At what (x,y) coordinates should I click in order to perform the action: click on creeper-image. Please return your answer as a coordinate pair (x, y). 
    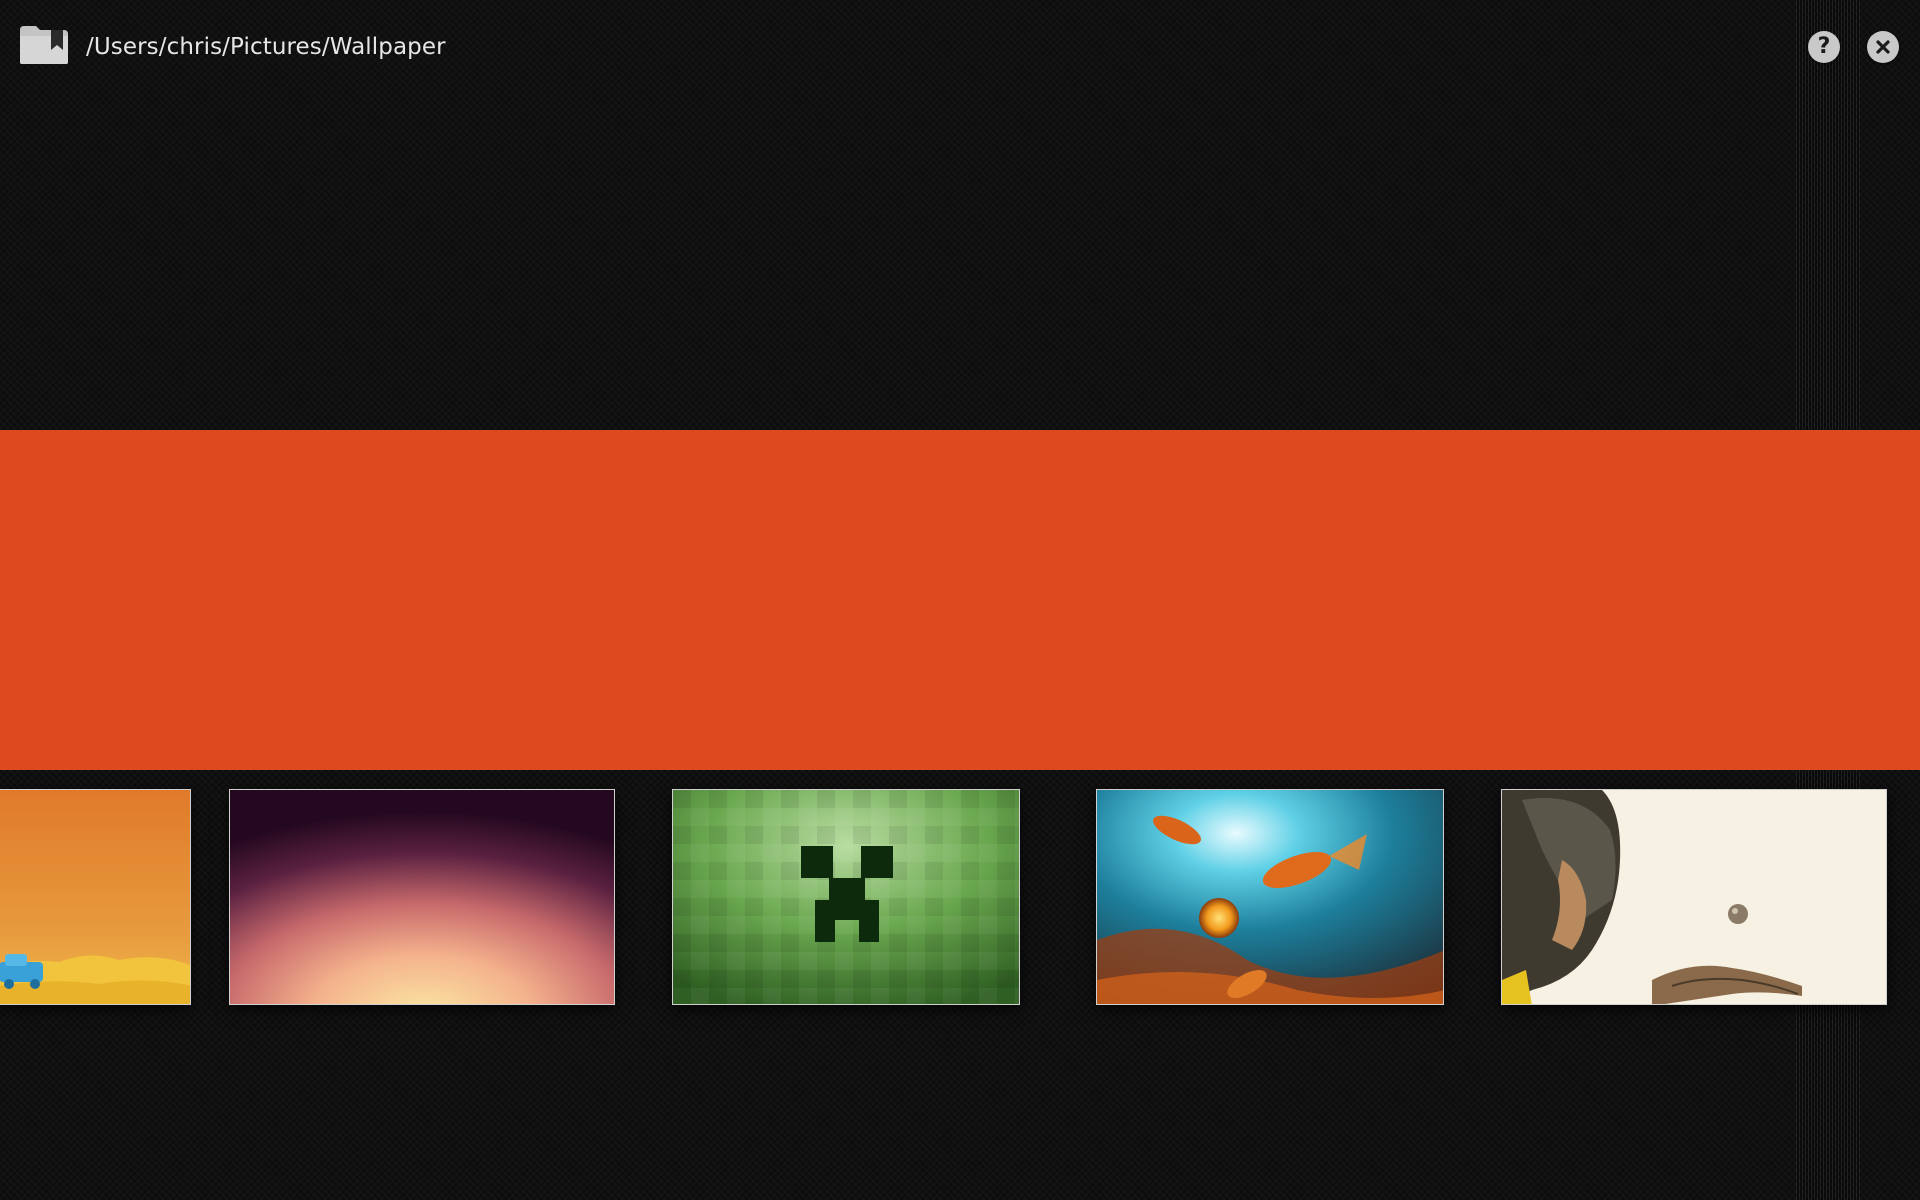
    Looking at the image, I should click on (846, 897).